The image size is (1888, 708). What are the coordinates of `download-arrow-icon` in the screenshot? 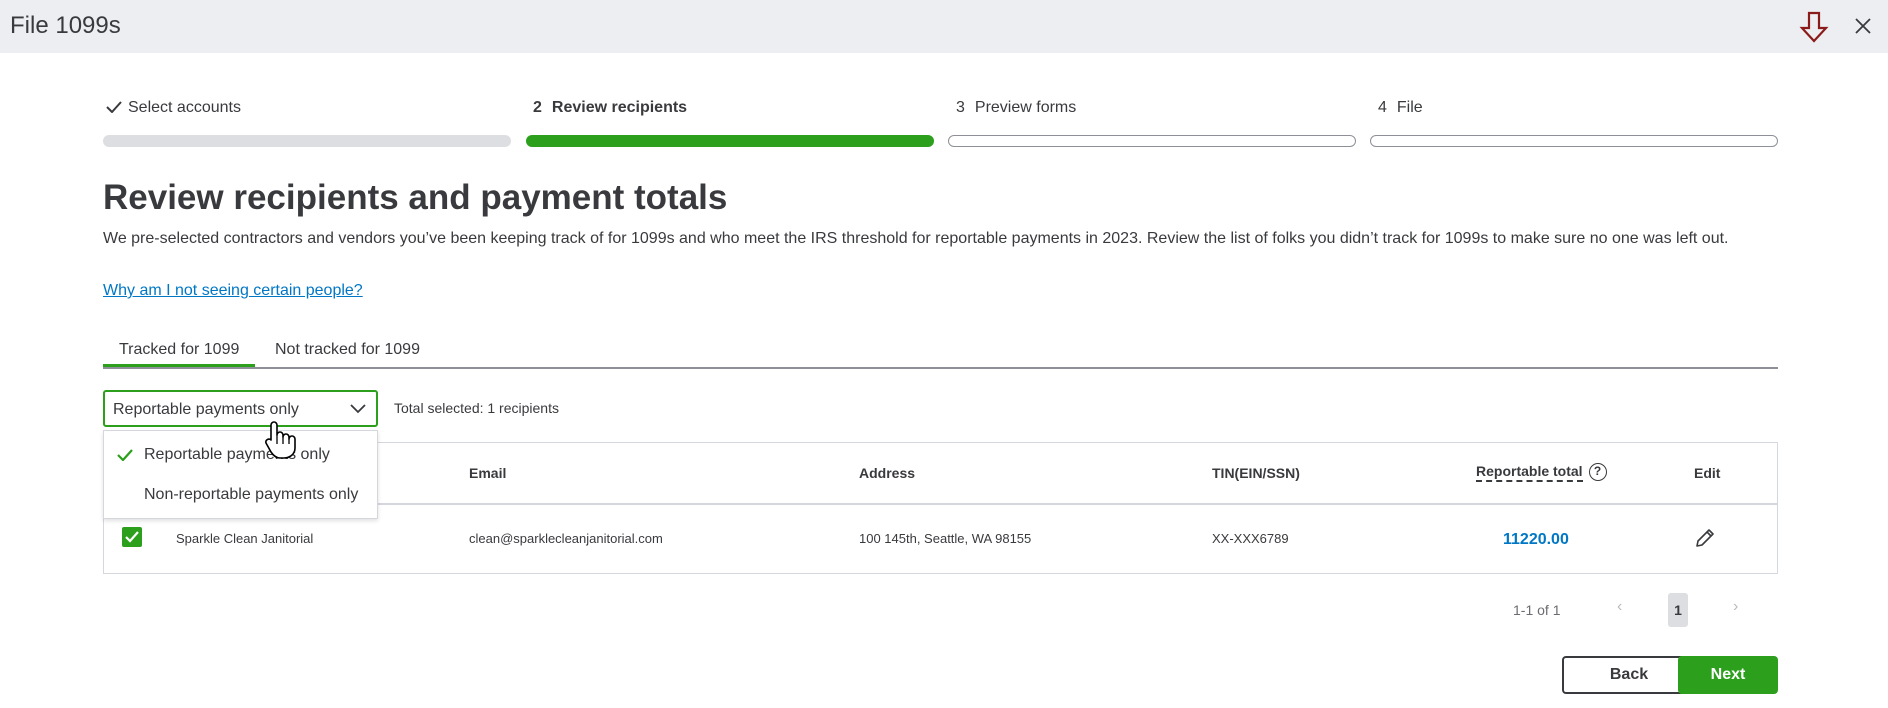 It's located at (1814, 27).